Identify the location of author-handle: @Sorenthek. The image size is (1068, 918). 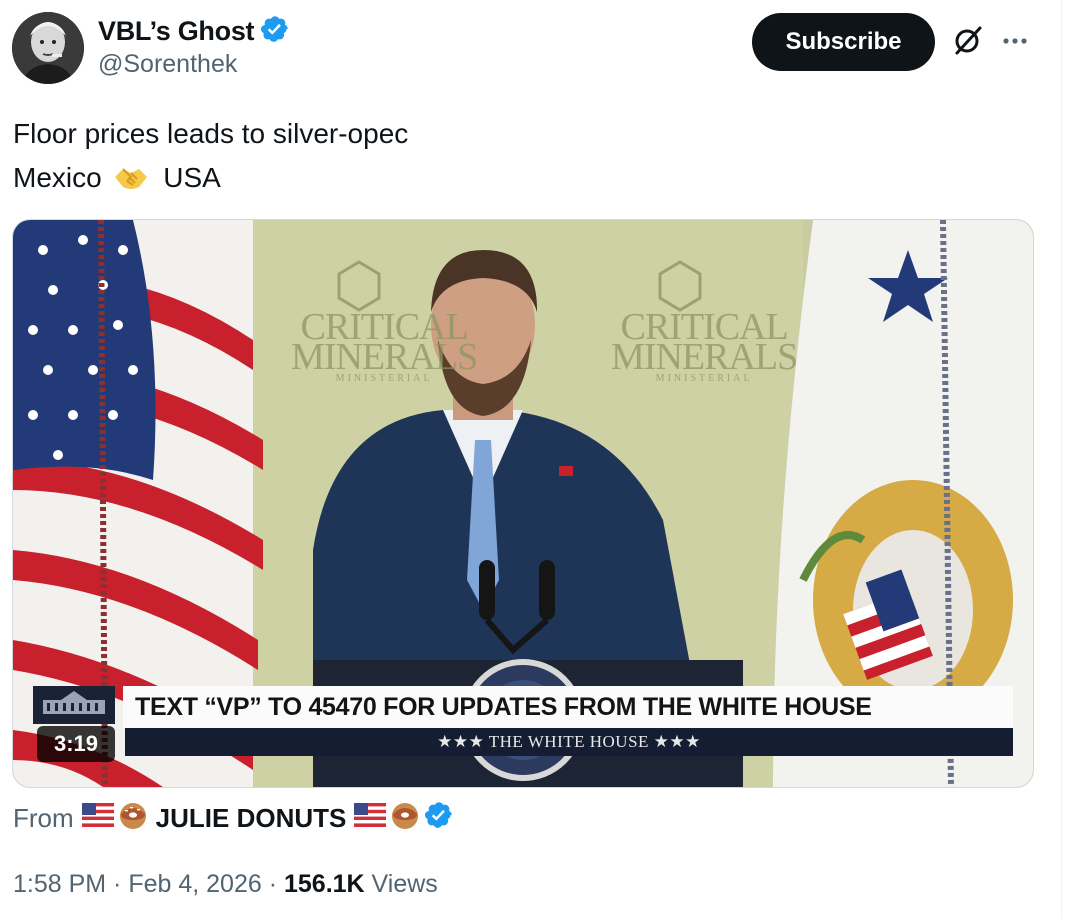
(167, 64).